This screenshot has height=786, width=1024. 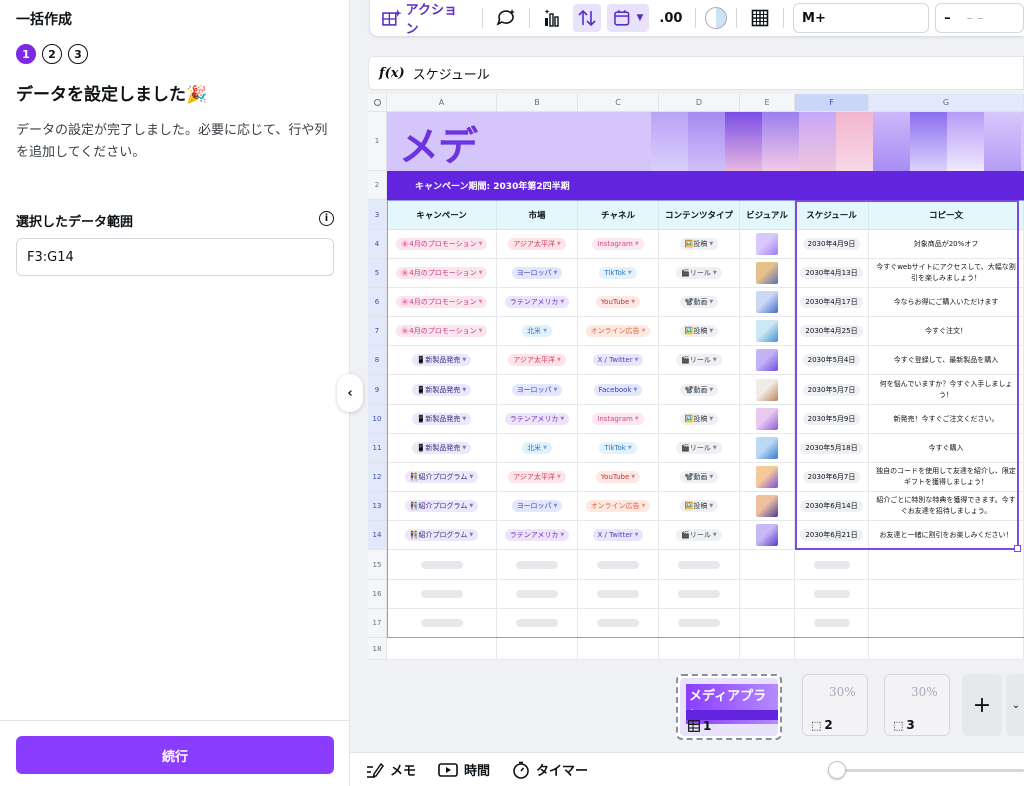 I want to click on row-header-11: 11, so click(x=377, y=448).